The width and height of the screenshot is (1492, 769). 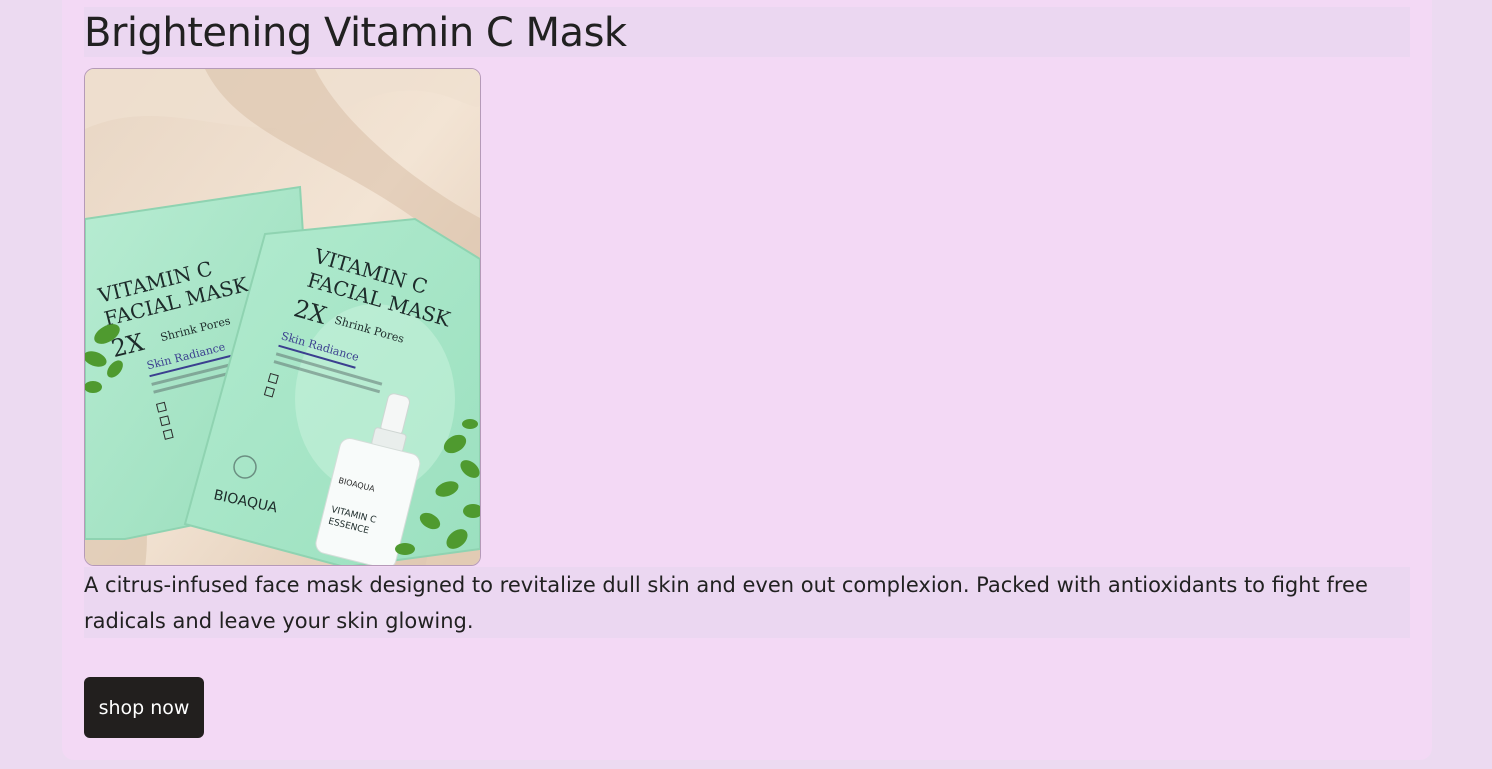 What do you see at coordinates (144, 707) in the screenshot?
I see `shop-now-button: shop now` at bounding box center [144, 707].